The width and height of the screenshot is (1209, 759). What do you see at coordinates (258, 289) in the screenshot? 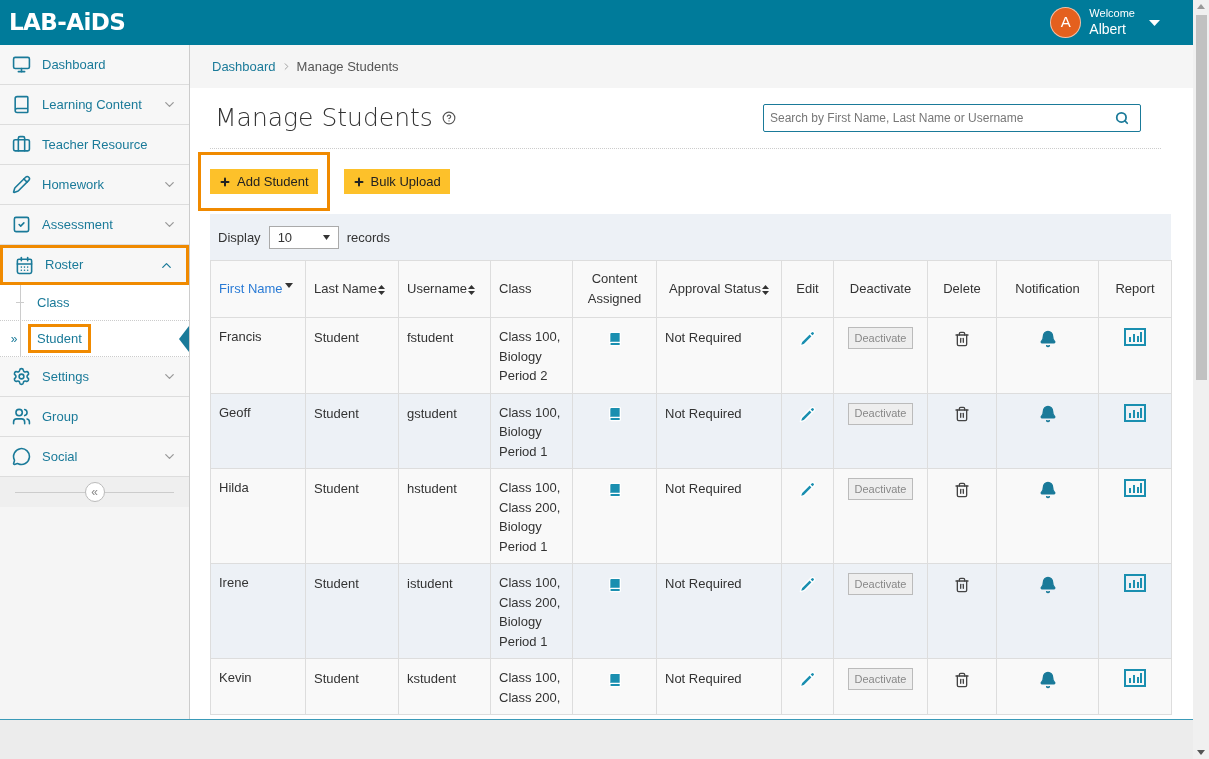
I see `column-header: First Name` at bounding box center [258, 289].